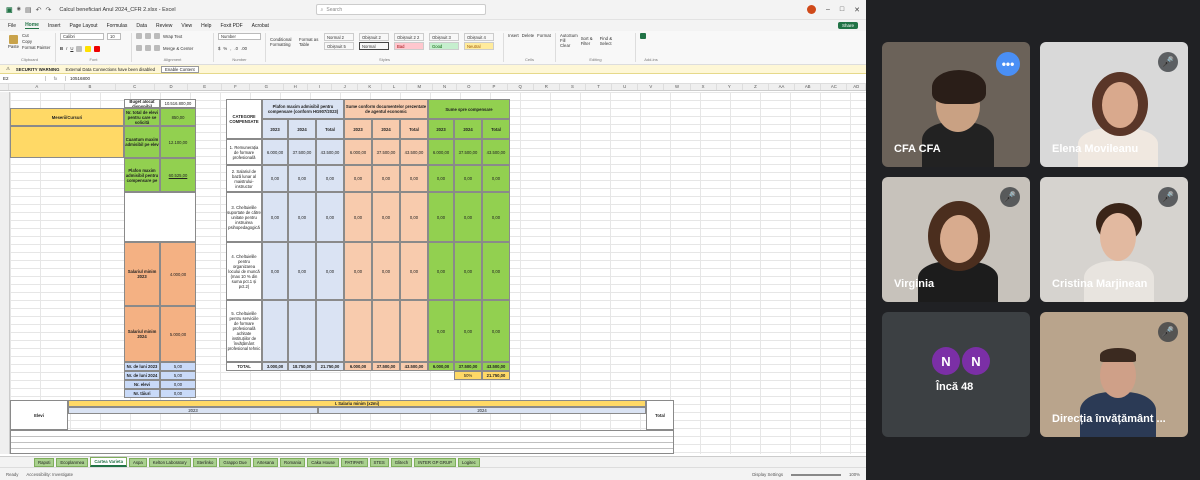  What do you see at coordinates (135, 87) in the screenshot?
I see `col-c: C` at bounding box center [135, 87].